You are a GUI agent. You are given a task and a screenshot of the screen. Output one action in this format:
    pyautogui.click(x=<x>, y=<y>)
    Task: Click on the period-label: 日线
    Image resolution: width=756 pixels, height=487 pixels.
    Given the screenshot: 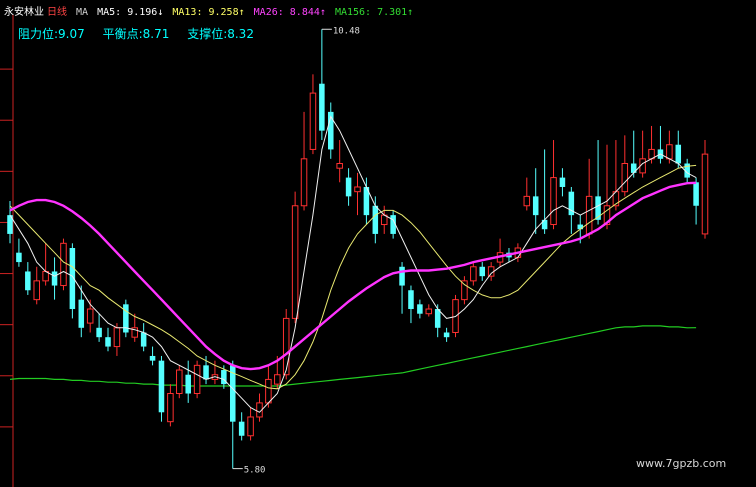 What is the action you would take?
    pyautogui.click(x=57, y=12)
    